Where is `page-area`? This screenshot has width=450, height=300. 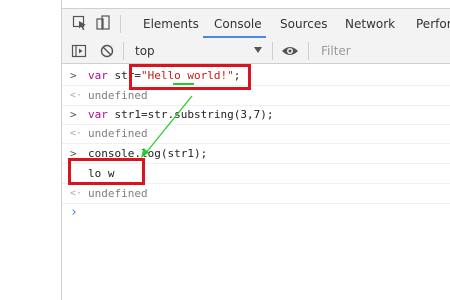 page-area is located at coordinates (31, 150).